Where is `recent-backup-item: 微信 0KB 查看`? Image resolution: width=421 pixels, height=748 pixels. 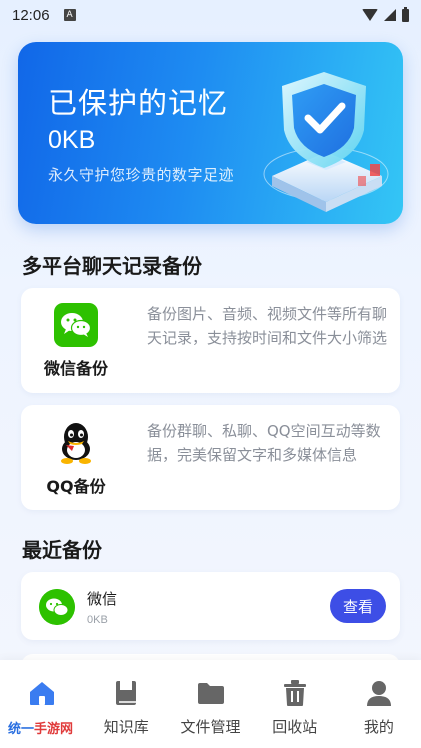 recent-backup-item: 微信 0KB 查看 is located at coordinates (210, 606).